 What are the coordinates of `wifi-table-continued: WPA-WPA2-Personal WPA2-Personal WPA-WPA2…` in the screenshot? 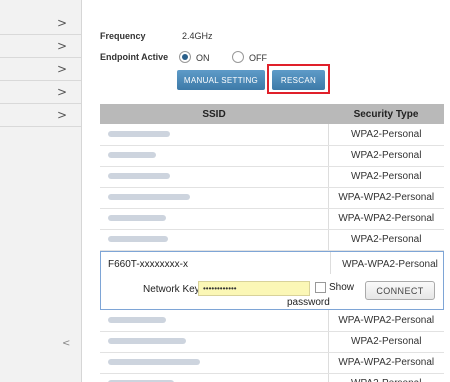 It's located at (272, 346).